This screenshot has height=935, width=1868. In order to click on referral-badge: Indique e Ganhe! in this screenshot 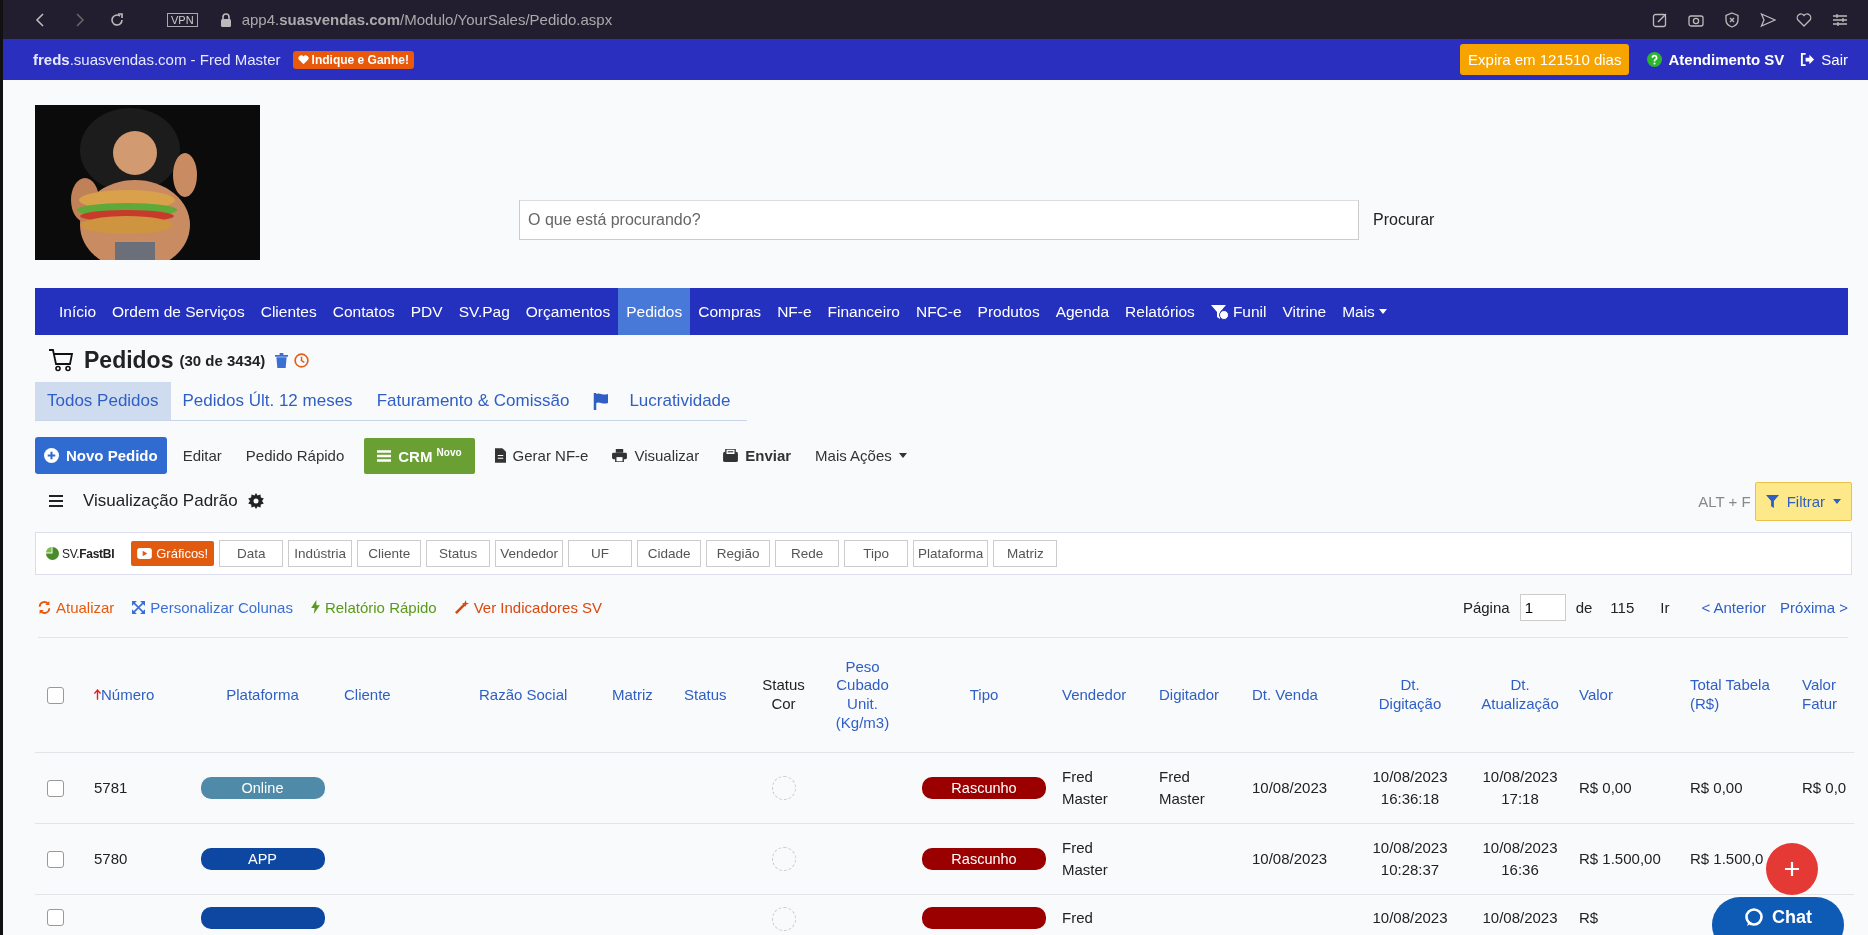, I will do `click(353, 59)`.